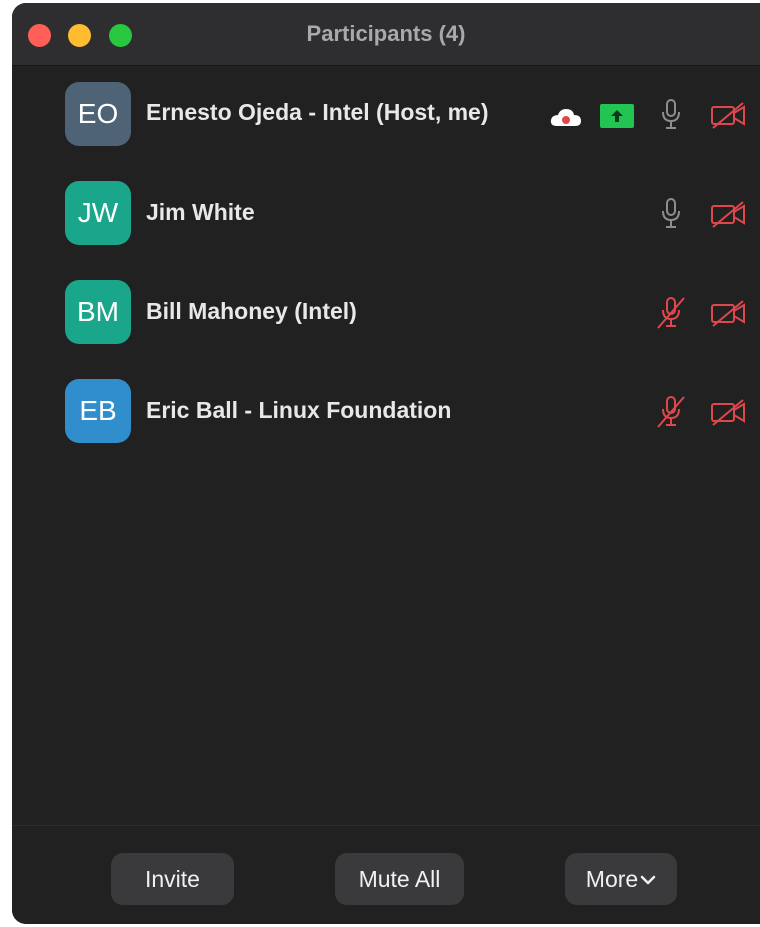 The image size is (760, 927). Describe the element at coordinates (648, 880) in the screenshot. I see `chevron-down-icon` at that location.